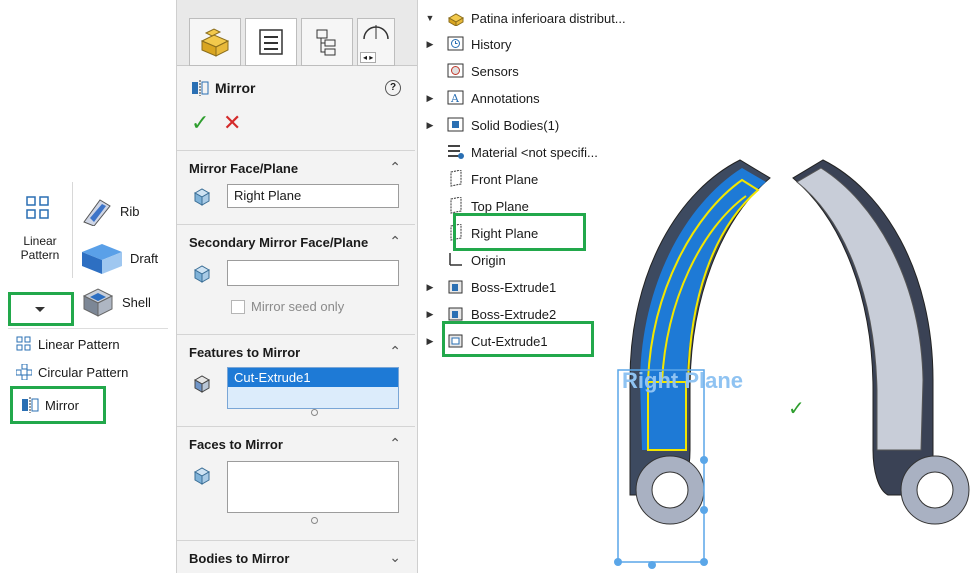 The width and height of the screenshot is (973, 574). What do you see at coordinates (376, 42) in the screenshot?
I see `tab-more: ◂ ▸` at bounding box center [376, 42].